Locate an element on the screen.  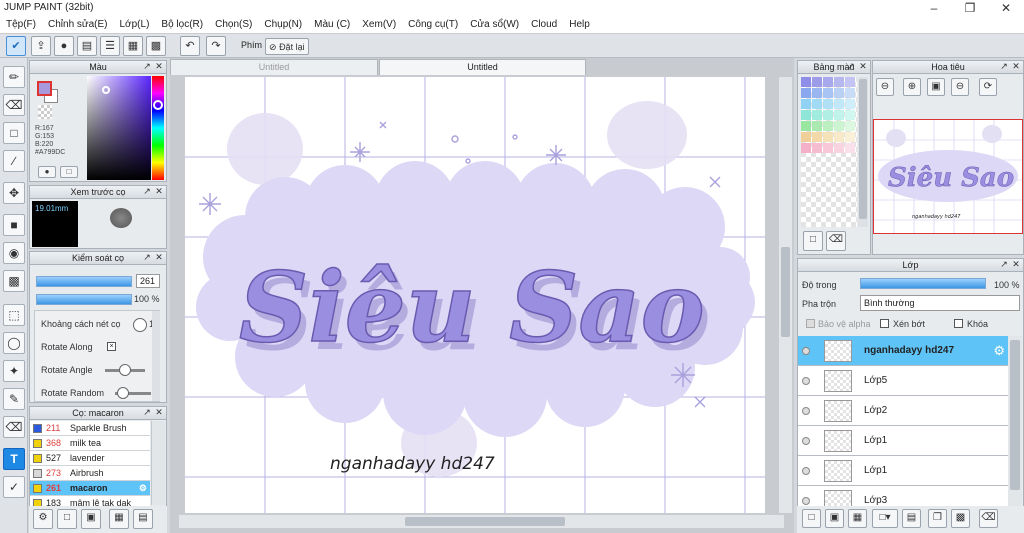
lasso-tool-icon: ◯ is located at coordinates (14, 343).